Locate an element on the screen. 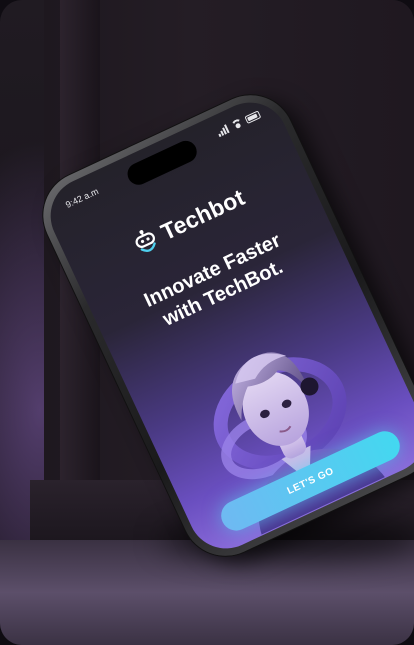 The width and height of the screenshot is (414, 645). wifi-icon is located at coordinates (237, 124).